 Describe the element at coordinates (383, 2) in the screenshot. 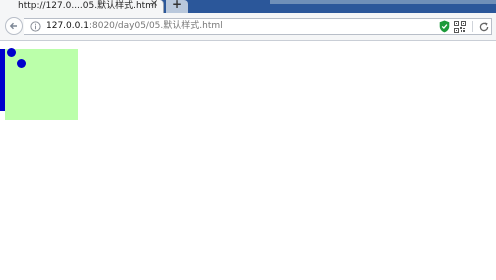

I see `tab-strip-accent` at that location.